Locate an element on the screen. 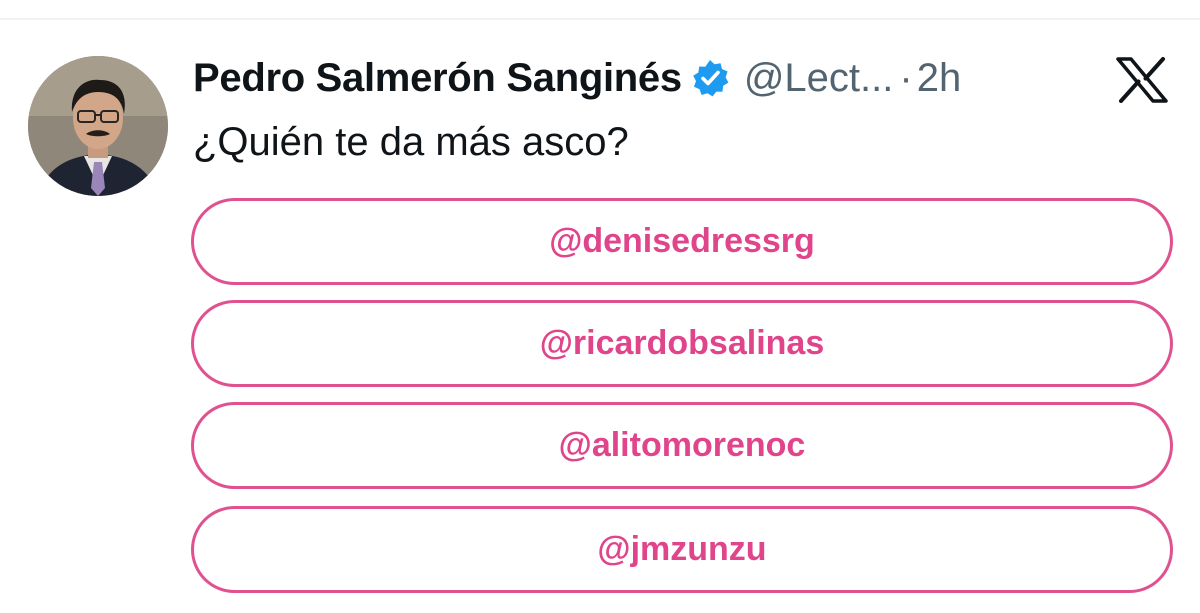 The image size is (1200, 613). poll-option-label: @ricardobsalinas is located at coordinates (682, 343).